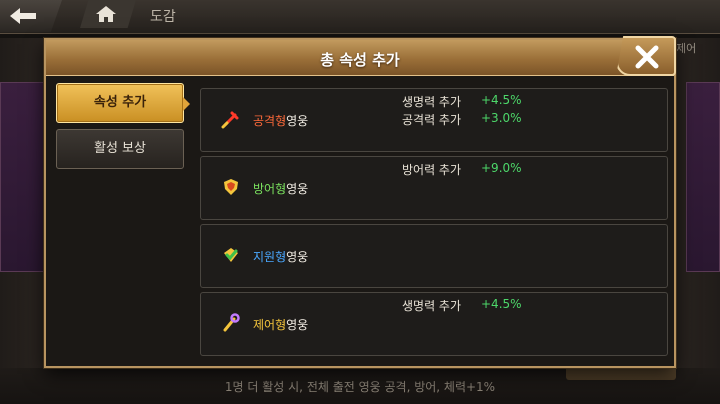 The image size is (720, 404). I want to click on stat-line: 공격력 추가 +3.0%, so click(435, 119).